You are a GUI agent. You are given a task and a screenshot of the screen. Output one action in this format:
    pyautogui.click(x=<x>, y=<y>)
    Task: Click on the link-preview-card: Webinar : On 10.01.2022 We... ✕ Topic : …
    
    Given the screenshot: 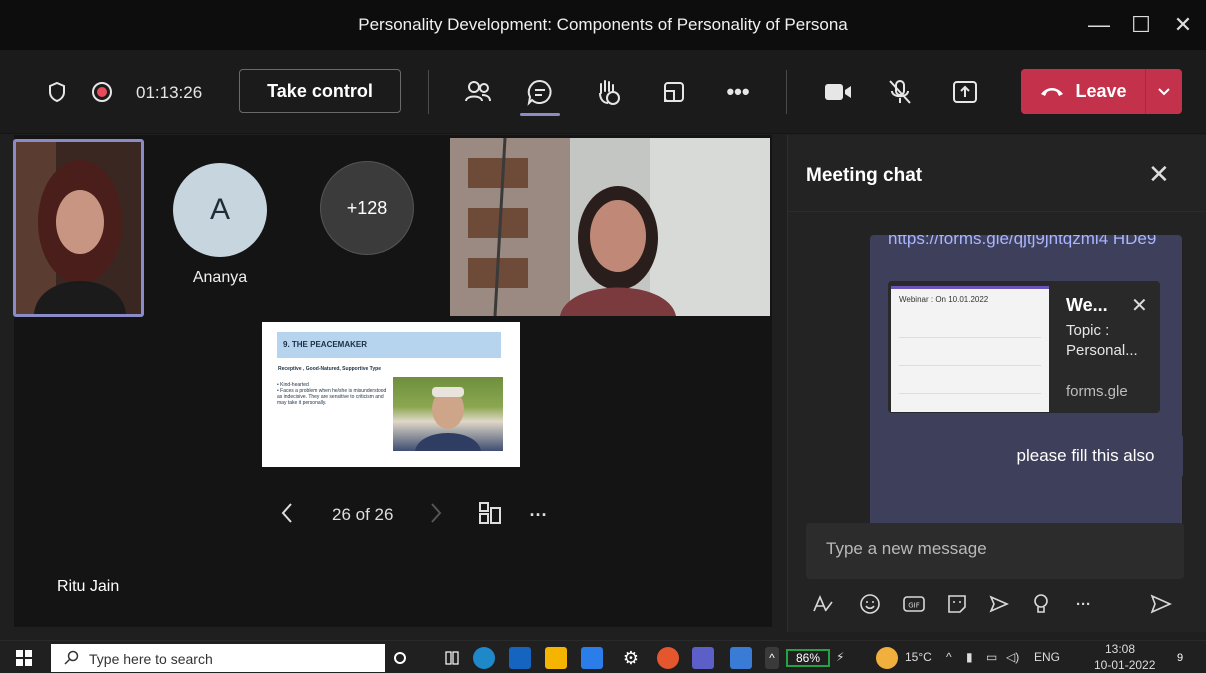 What is the action you would take?
    pyautogui.click(x=1024, y=347)
    